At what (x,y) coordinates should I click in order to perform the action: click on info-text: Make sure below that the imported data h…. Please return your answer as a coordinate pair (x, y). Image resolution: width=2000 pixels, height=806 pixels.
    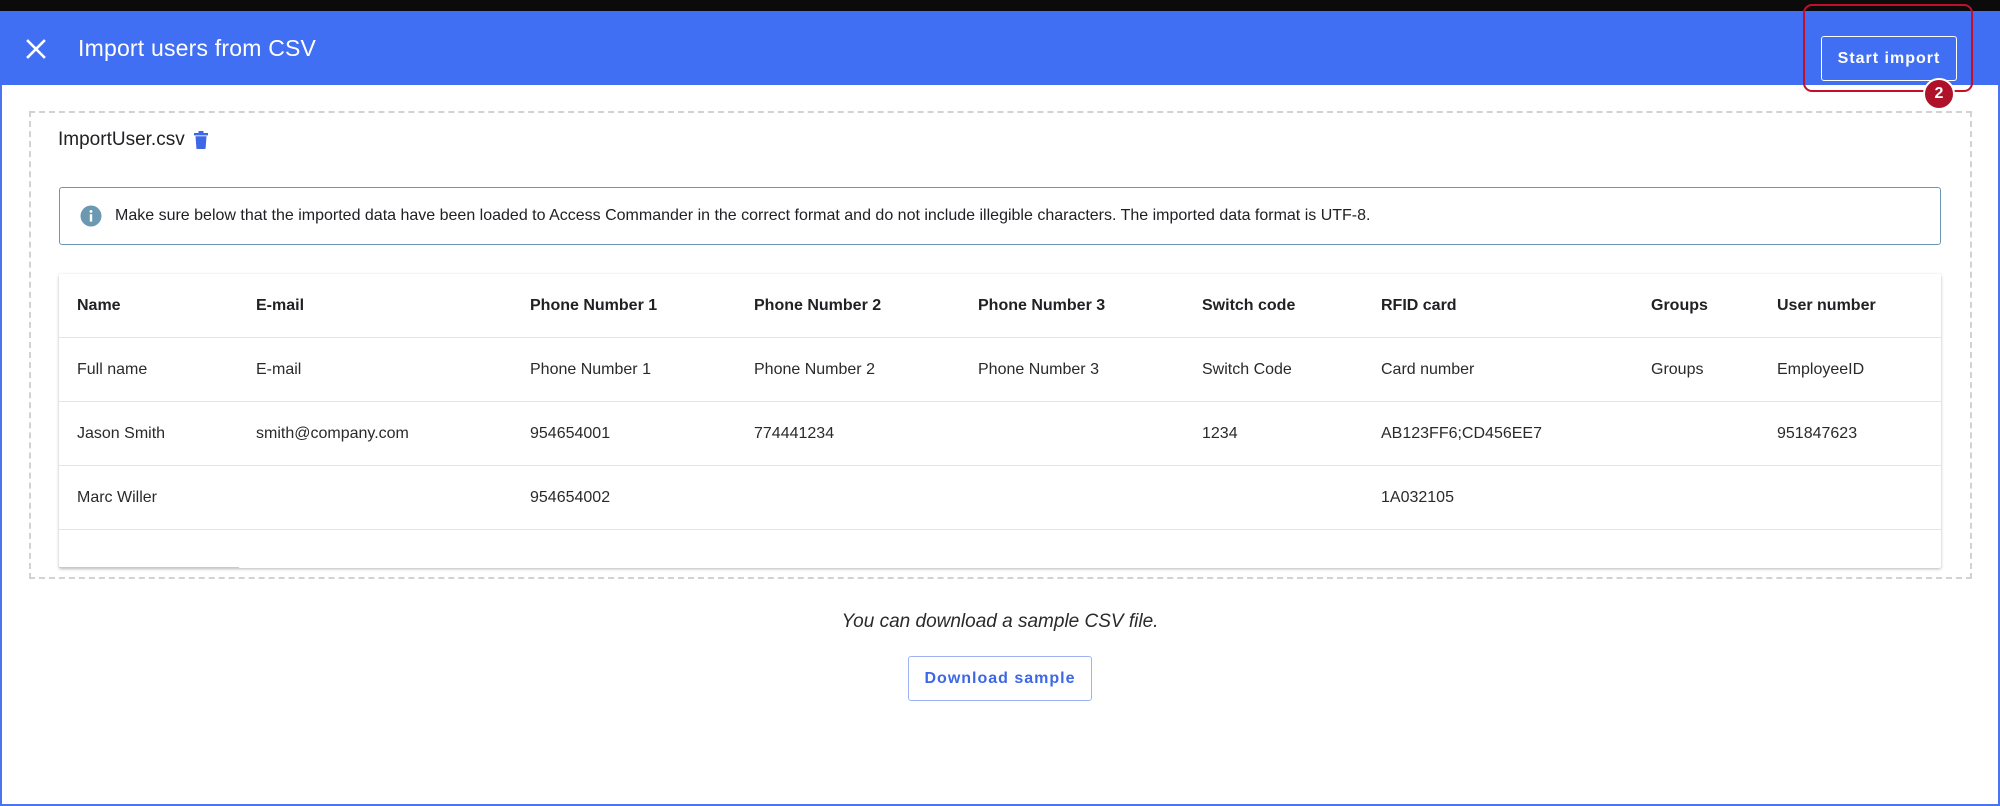
    Looking at the image, I should click on (743, 215).